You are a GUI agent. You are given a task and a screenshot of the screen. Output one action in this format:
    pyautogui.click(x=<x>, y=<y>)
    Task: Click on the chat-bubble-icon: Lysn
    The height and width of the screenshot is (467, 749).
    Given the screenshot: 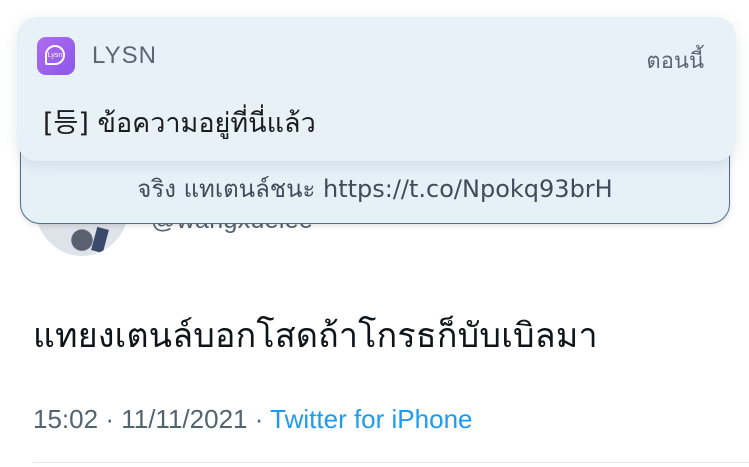 What is the action you would take?
    pyautogui.click(x=55, y=55)
    